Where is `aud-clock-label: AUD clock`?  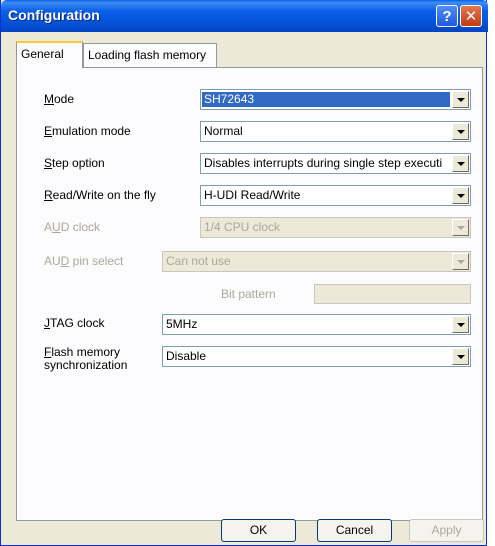
aud-clock-label: AUD clock is located at coordinates (72, 227).